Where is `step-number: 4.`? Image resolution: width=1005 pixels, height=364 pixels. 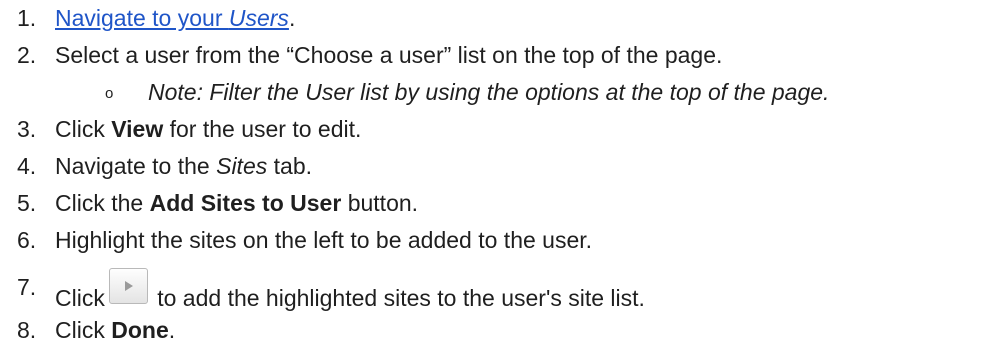 step-number: 4. is located at coordinates (27, 166).